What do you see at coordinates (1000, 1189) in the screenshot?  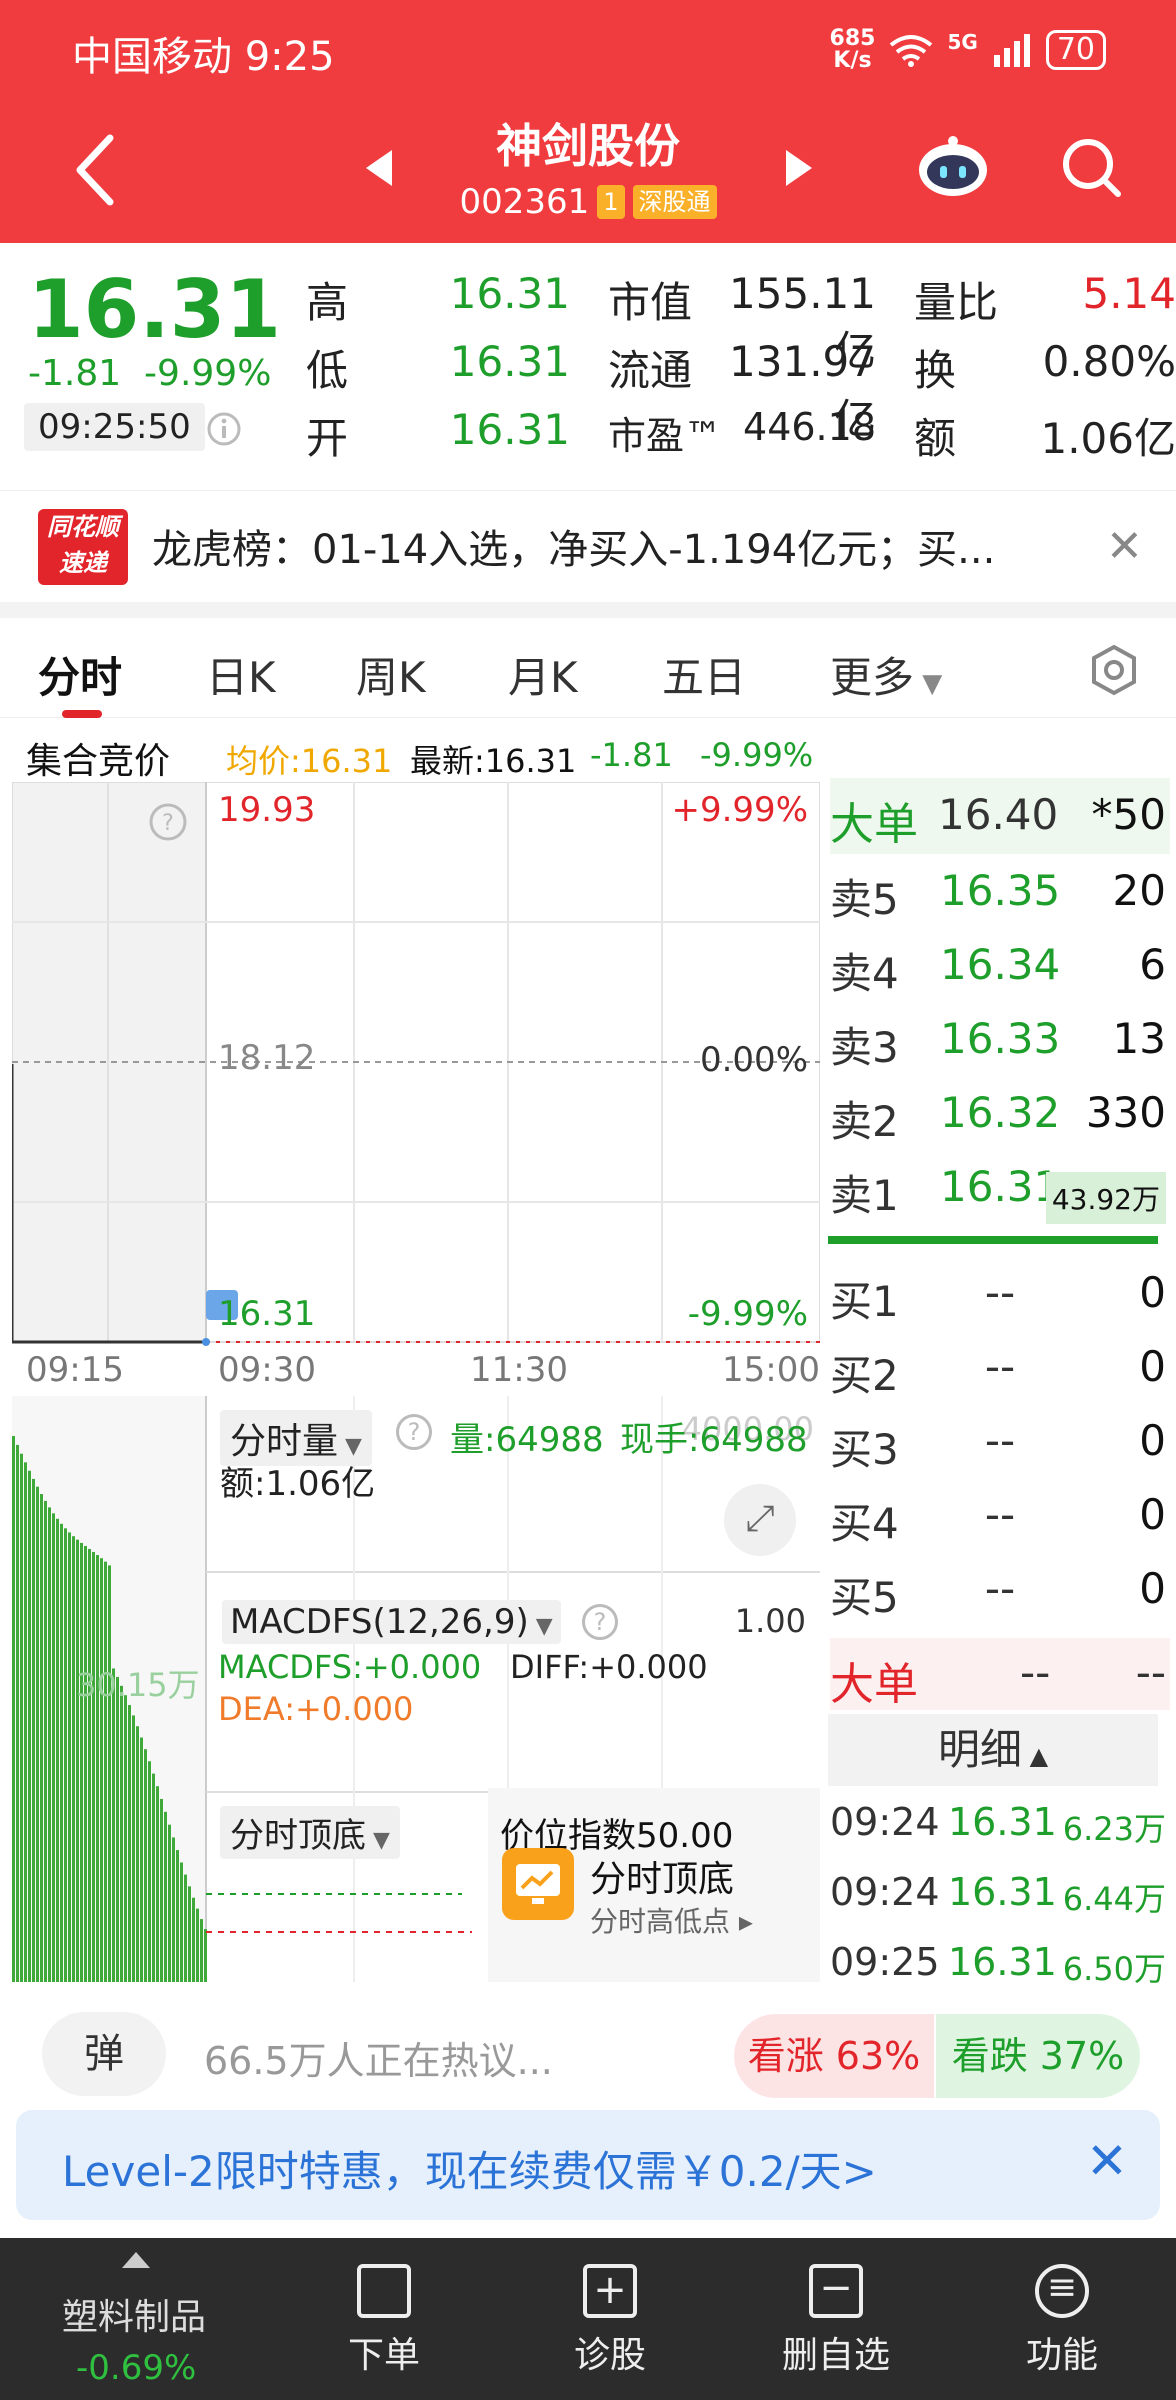 I see `ask-row: 卖1 16.31 43.92万` at bounding box center [1000, 1189].